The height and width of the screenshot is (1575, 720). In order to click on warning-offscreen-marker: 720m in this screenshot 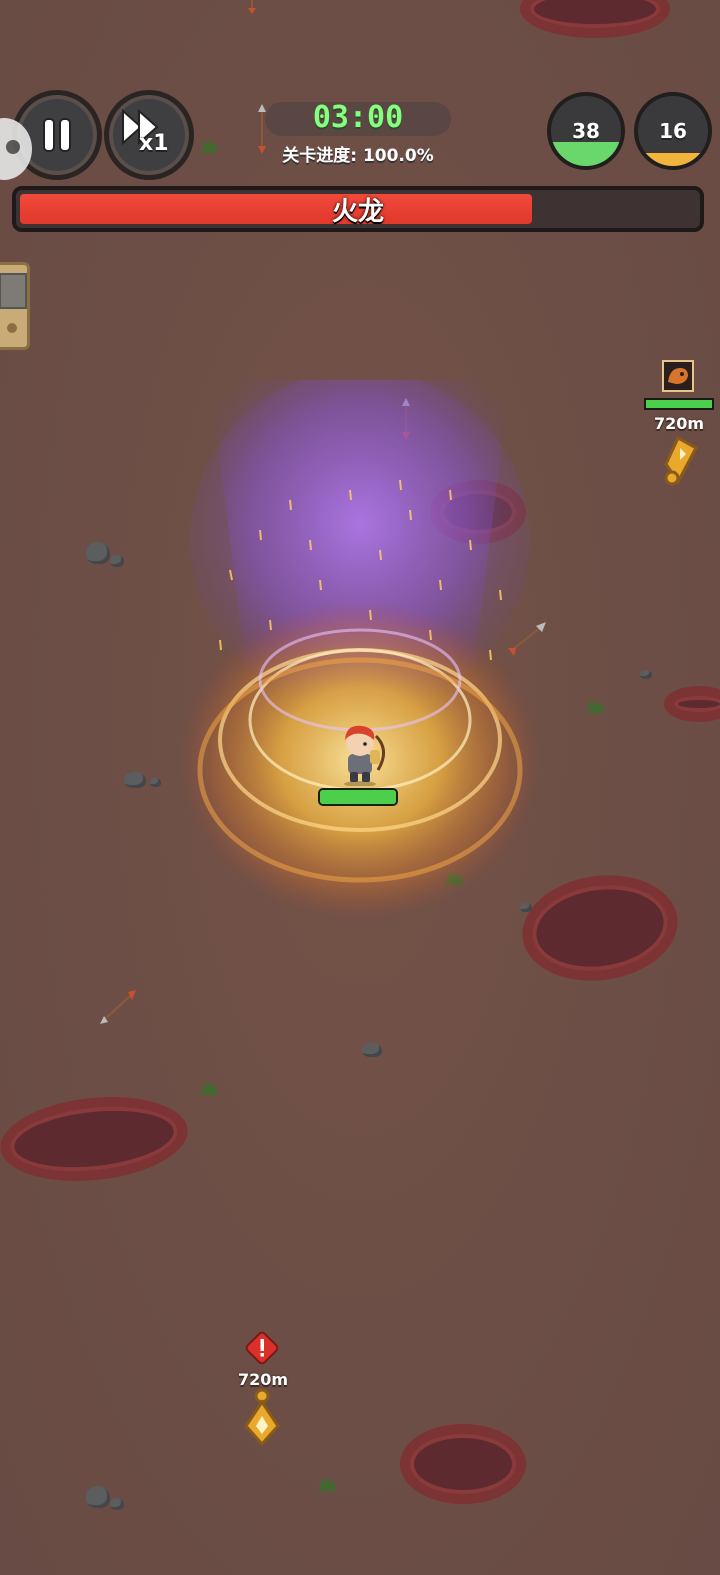, I will do `click(262, 1390)`.